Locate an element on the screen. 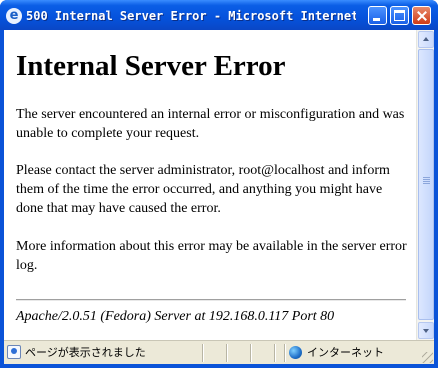 The height and width of the screenshot is (368, 438). scroll-down-button is located at coordinates (426, 330).